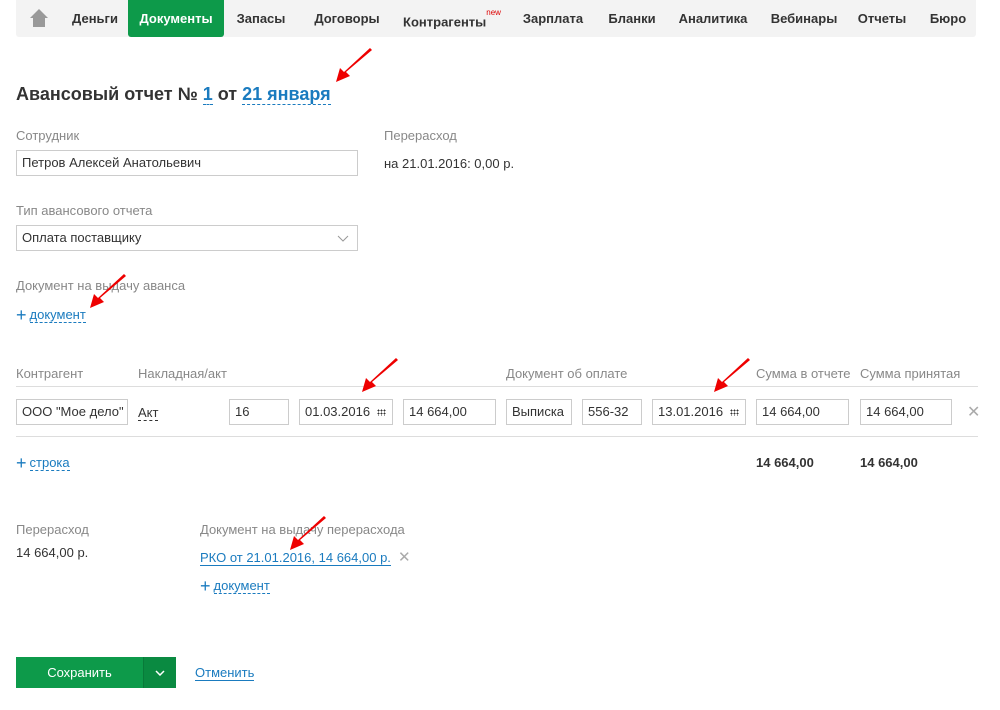 This screenshot has width=1000, height=710. Describe the element at coordinates (148, 413) in the screenshot. I see `invoice-type-select: Акт` at that location.